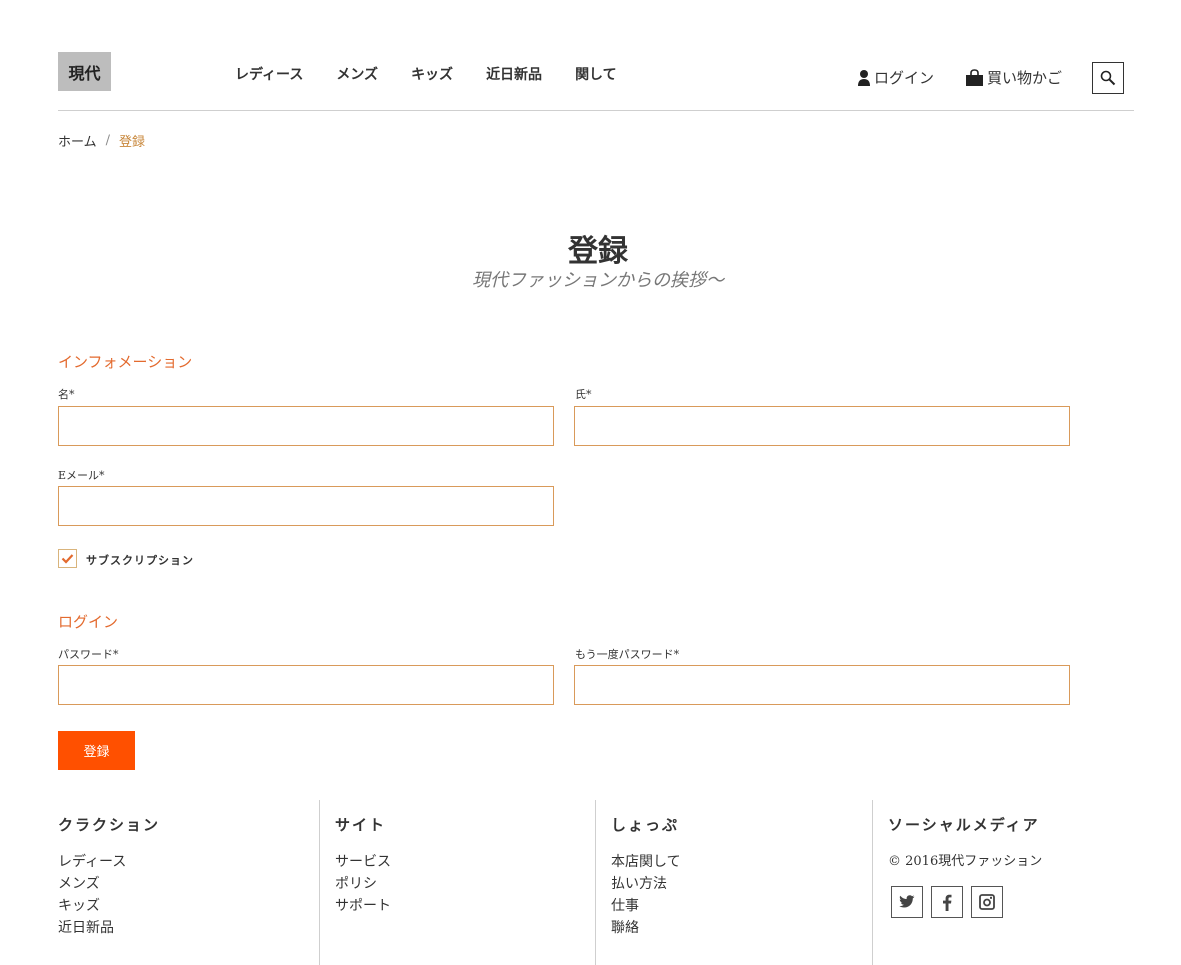 The image size is (1181, 965). Describe the element at coordinates (822, 685) in the screenshot. I see `password-confirm-input` at that location.